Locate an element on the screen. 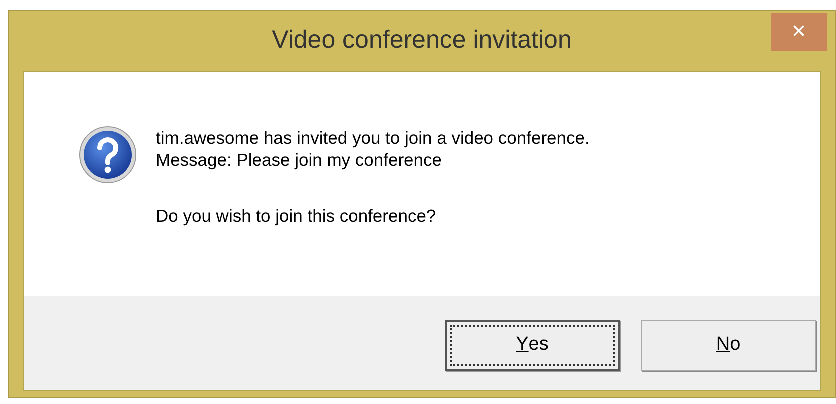  message-text: Message: Please join my conference is located at coordinates (299, 160).